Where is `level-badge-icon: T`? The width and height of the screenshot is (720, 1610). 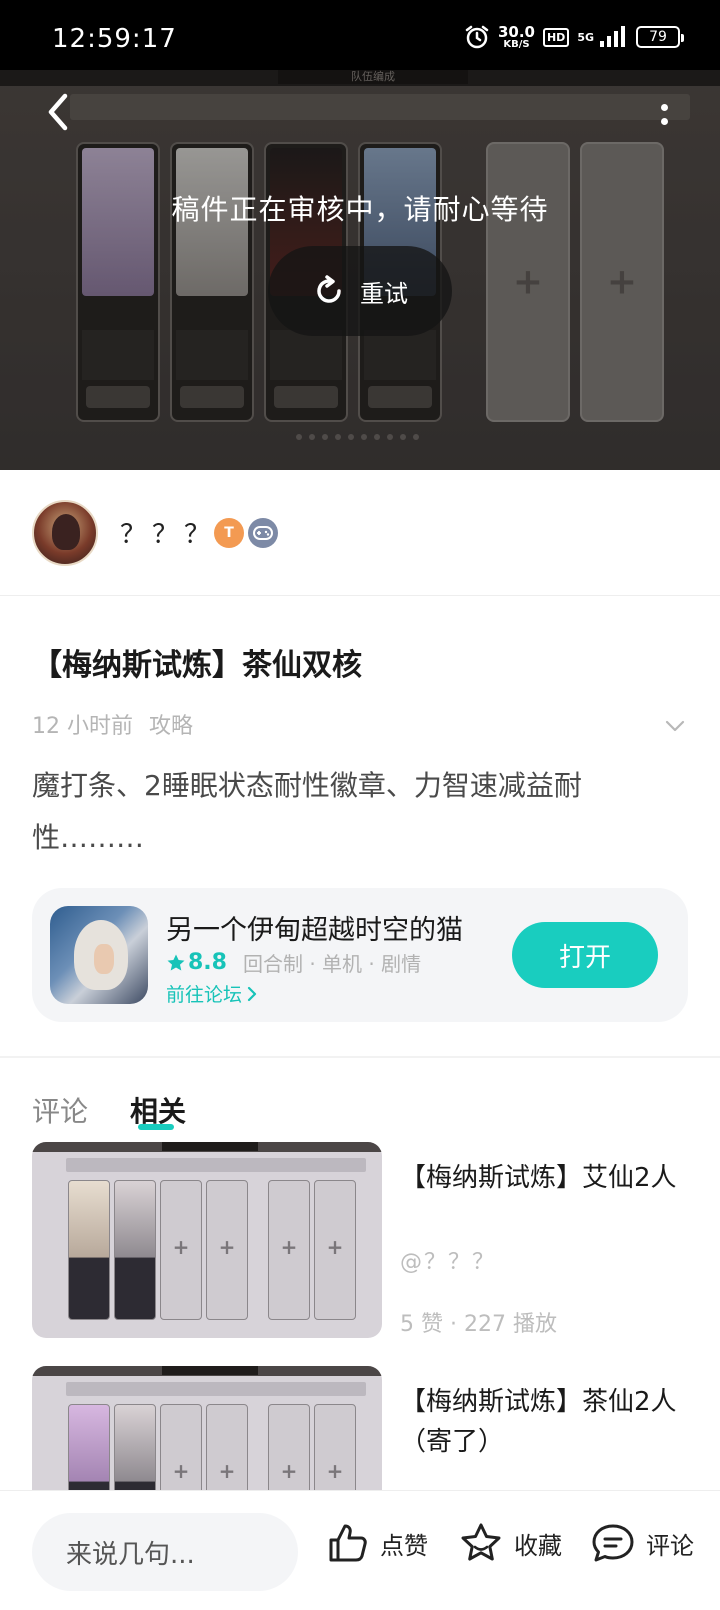 level-badge-icon: T is located at coordinates (229, 533).